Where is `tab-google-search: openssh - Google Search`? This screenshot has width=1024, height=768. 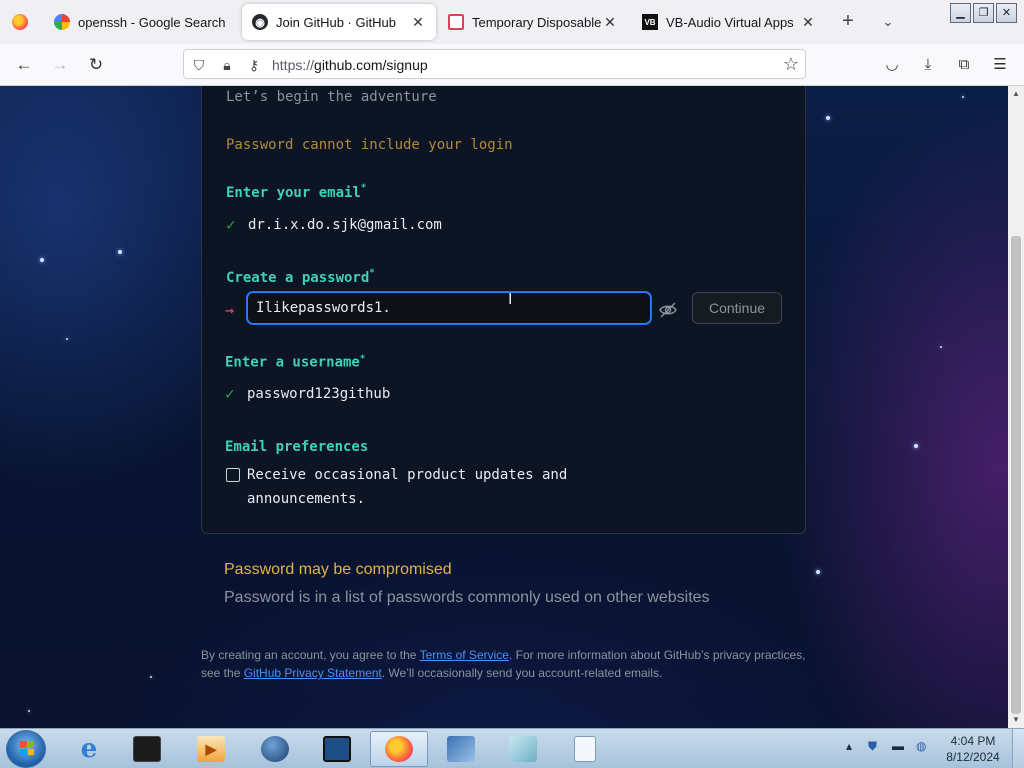
tab-google-search: openssh - Google Search is located at coordinates (142, 22).